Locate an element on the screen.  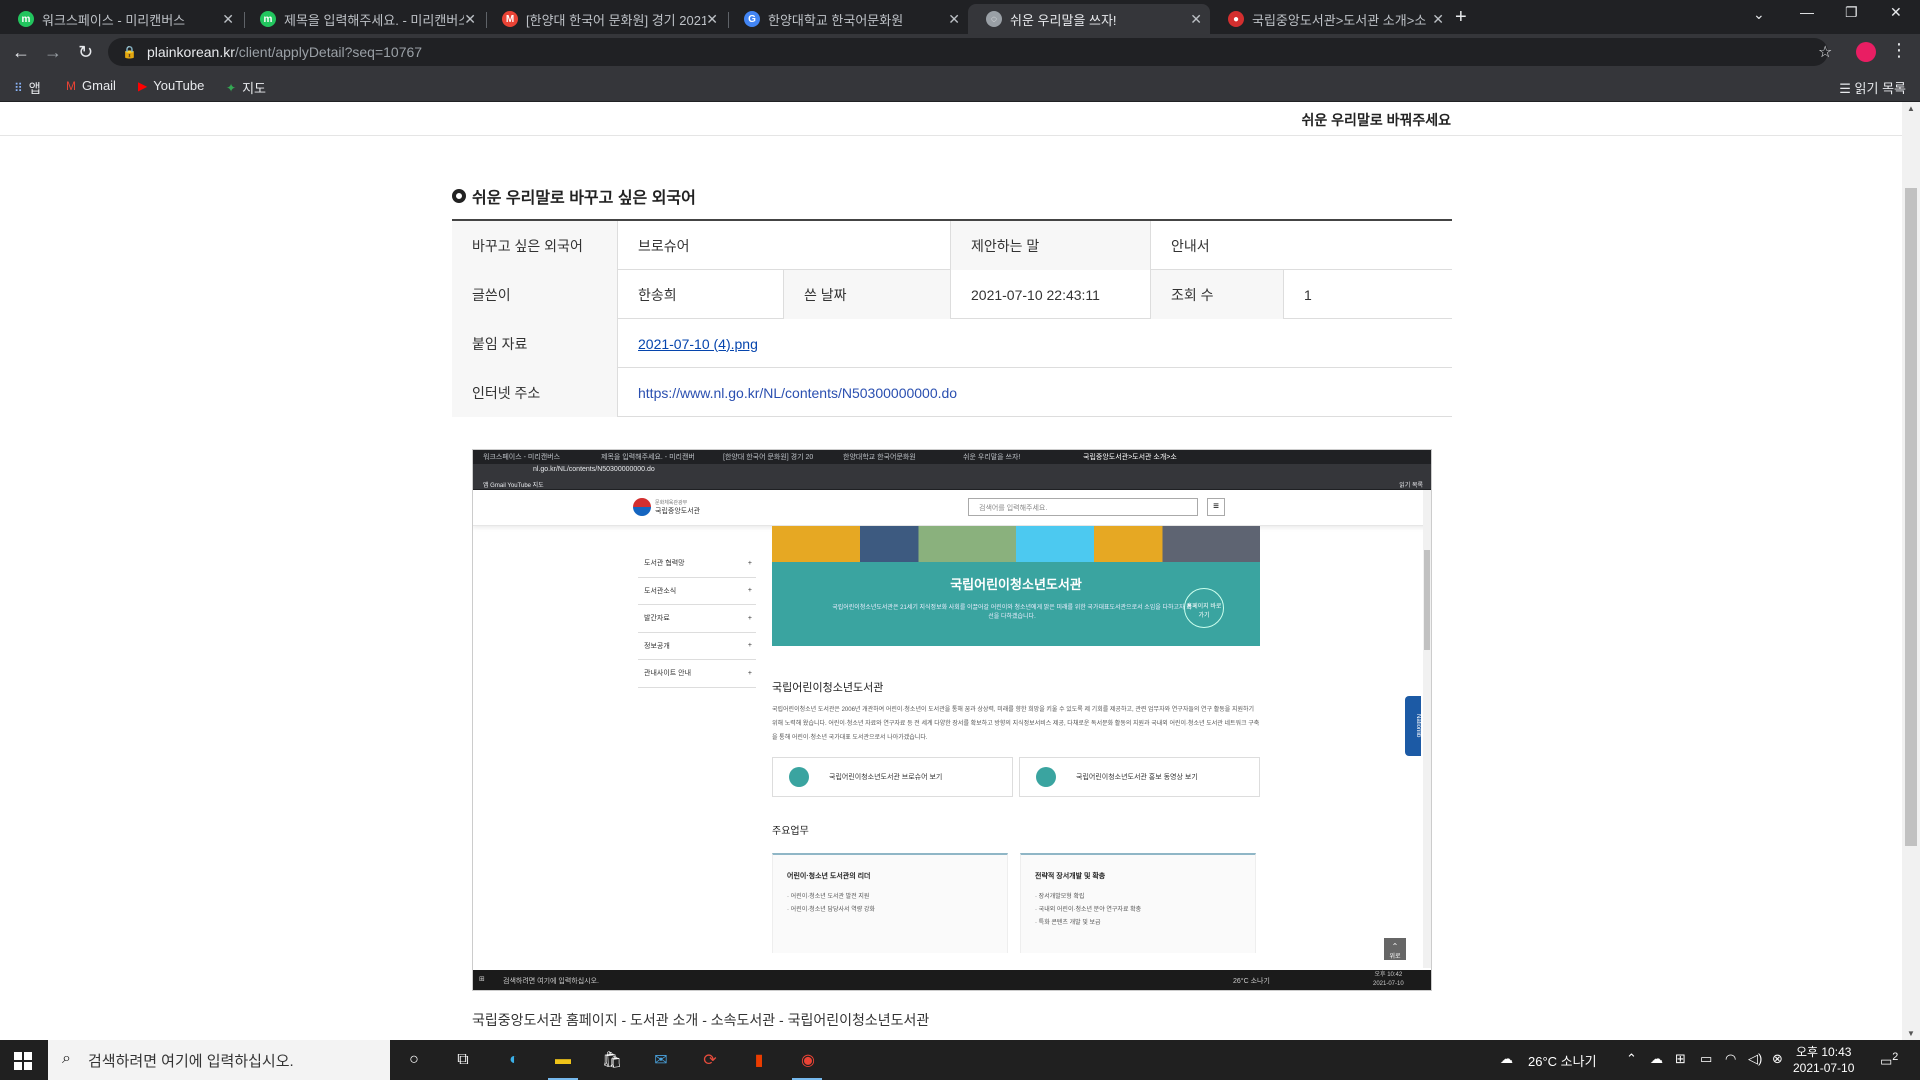
chevron-up-icon: ⌃ is located at coordinates (1631, 1059).